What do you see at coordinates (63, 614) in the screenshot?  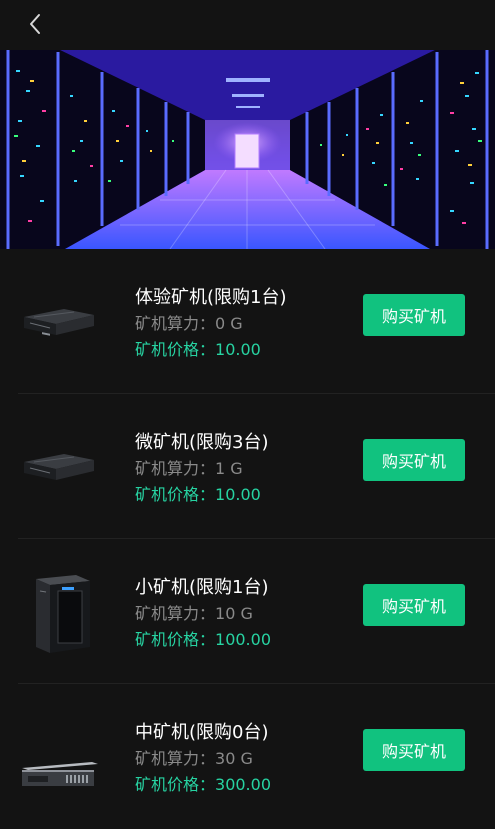 I see `pc-tower-icon` at bounding box center [63, 614].